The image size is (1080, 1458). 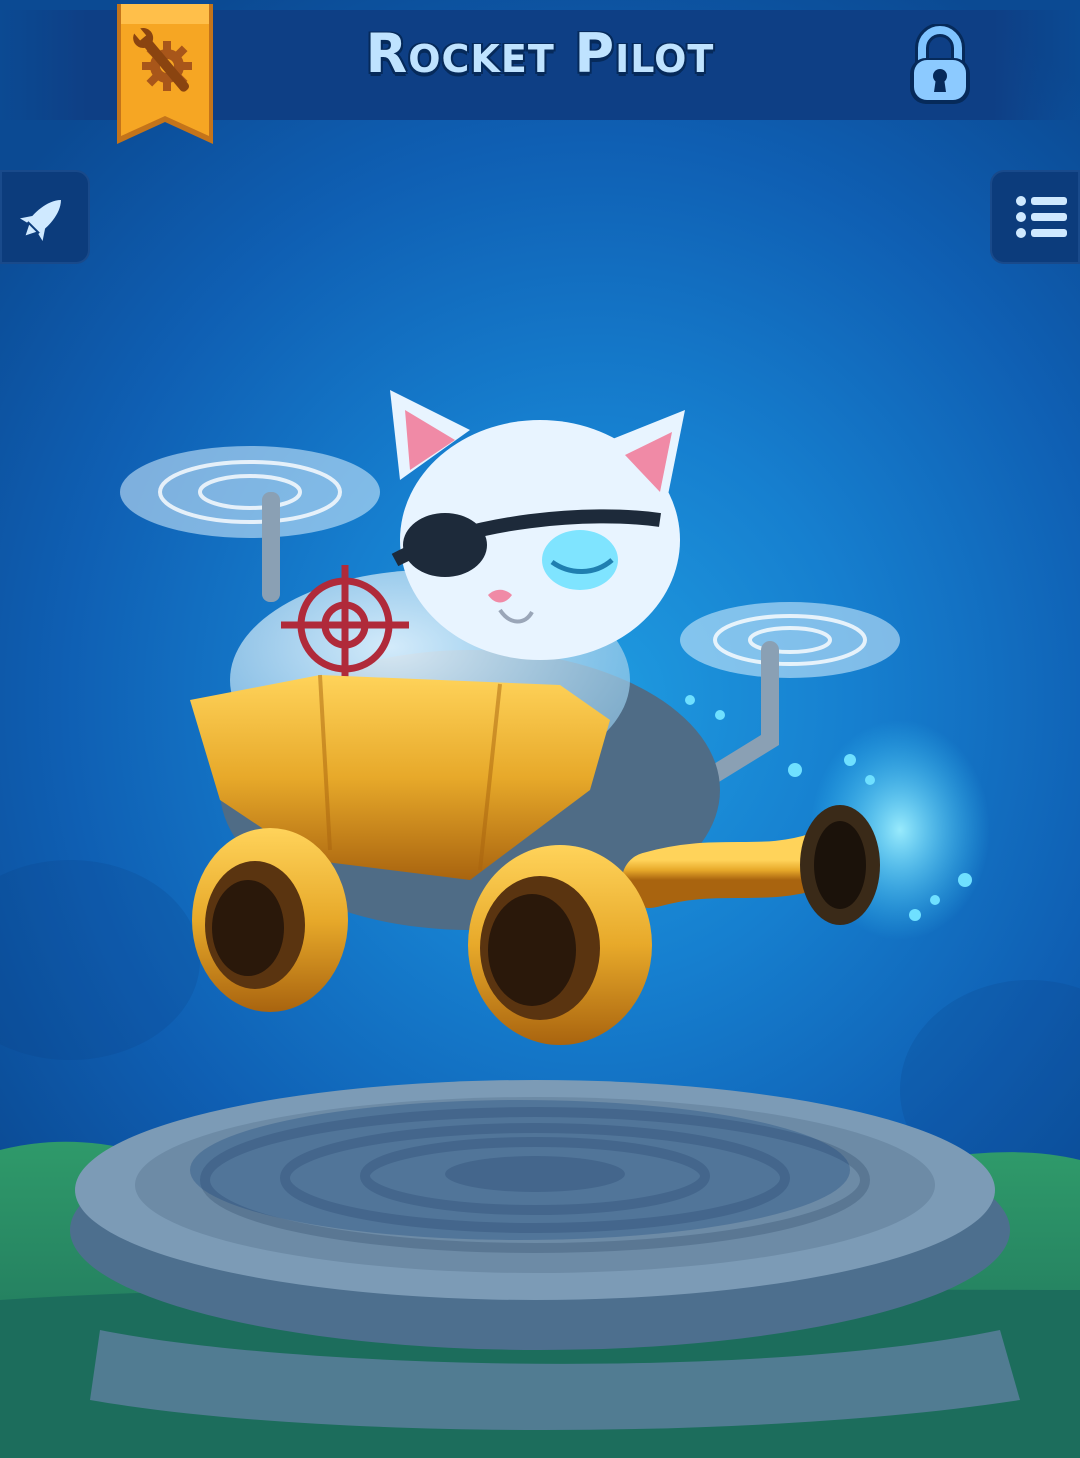 What do you see at coordinates (560, 945) in the screenshot?
I see `wheel-front-right` at bounding box center [560, 945].